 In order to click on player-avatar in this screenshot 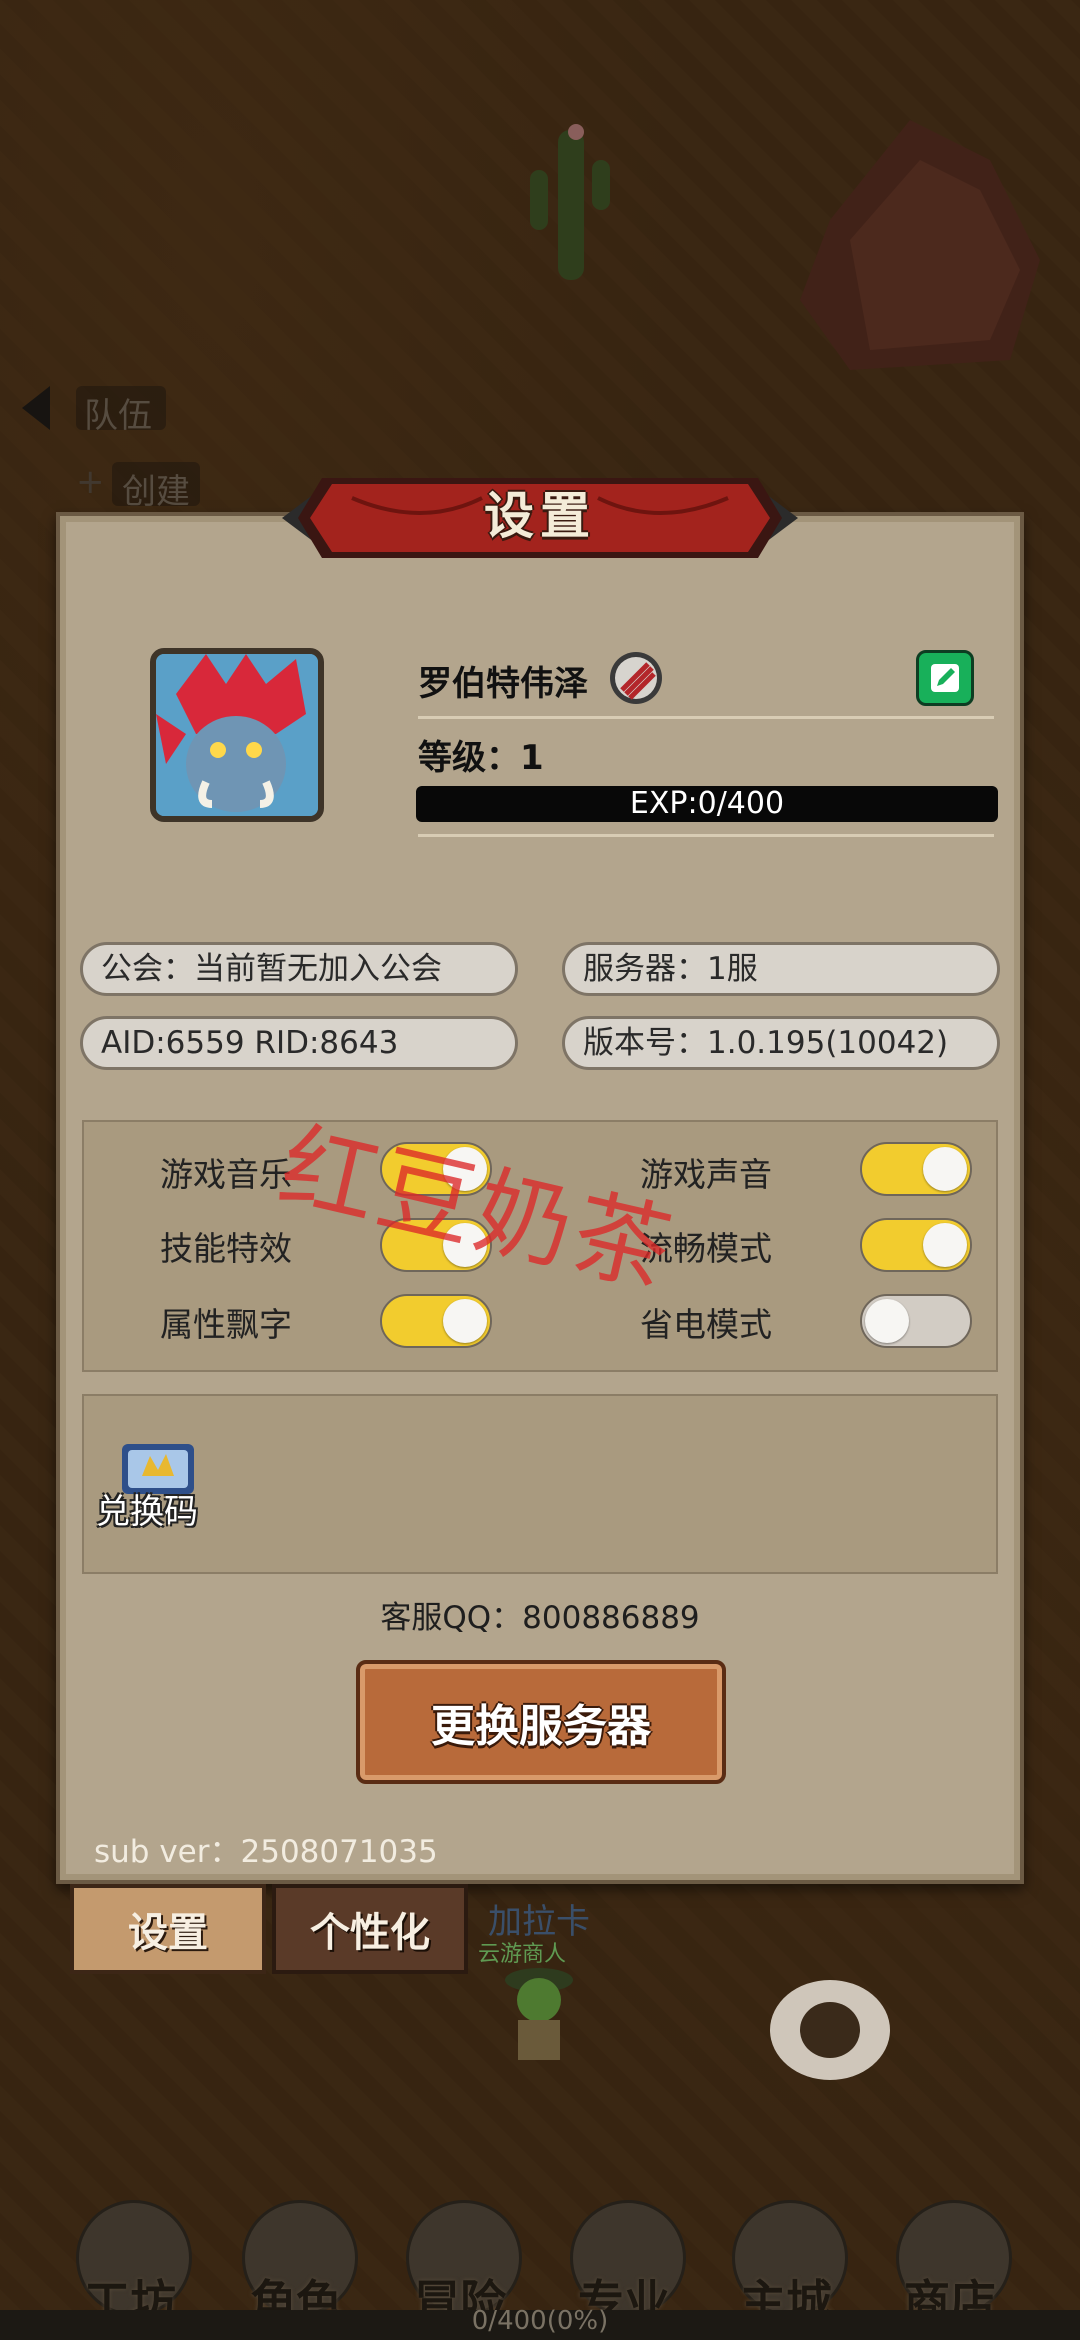, I will do `click(237, 735)`.